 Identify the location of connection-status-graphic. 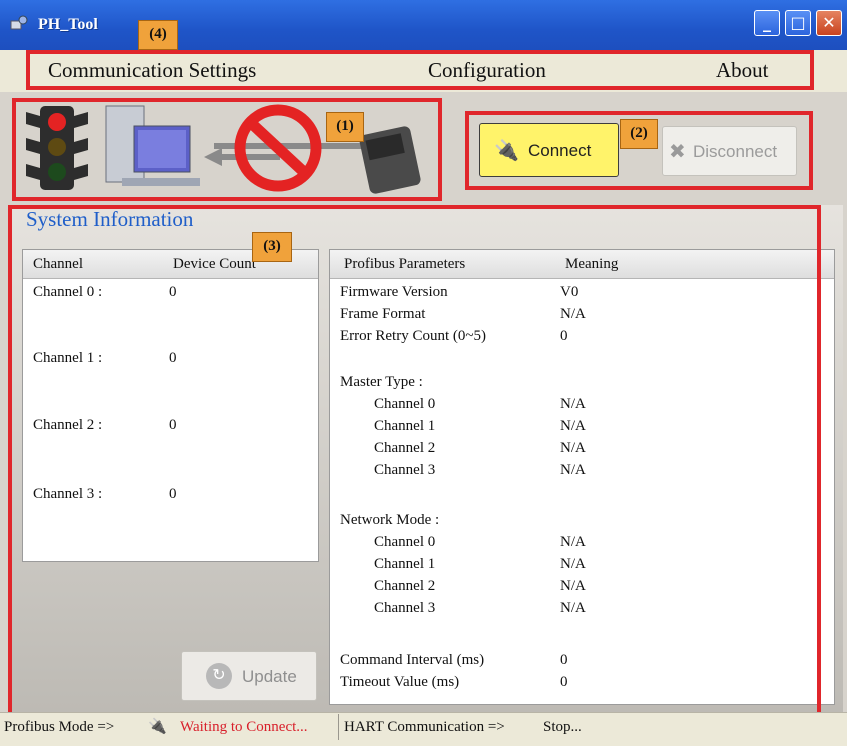
(223, 149).